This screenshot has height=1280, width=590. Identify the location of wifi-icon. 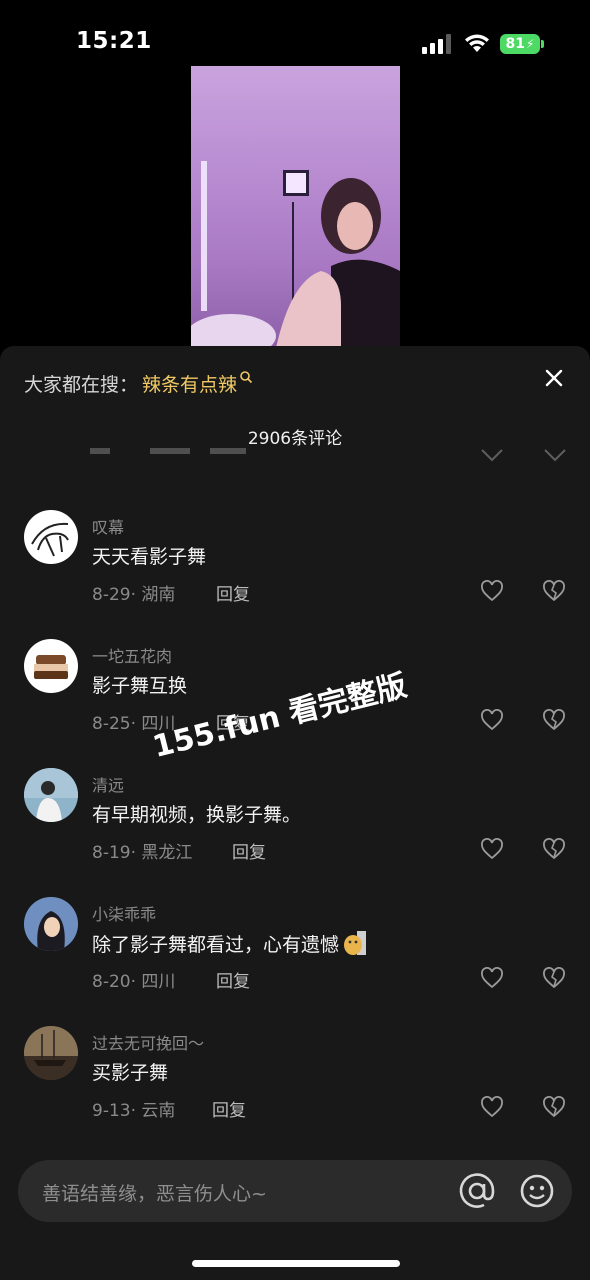
(477, 43).